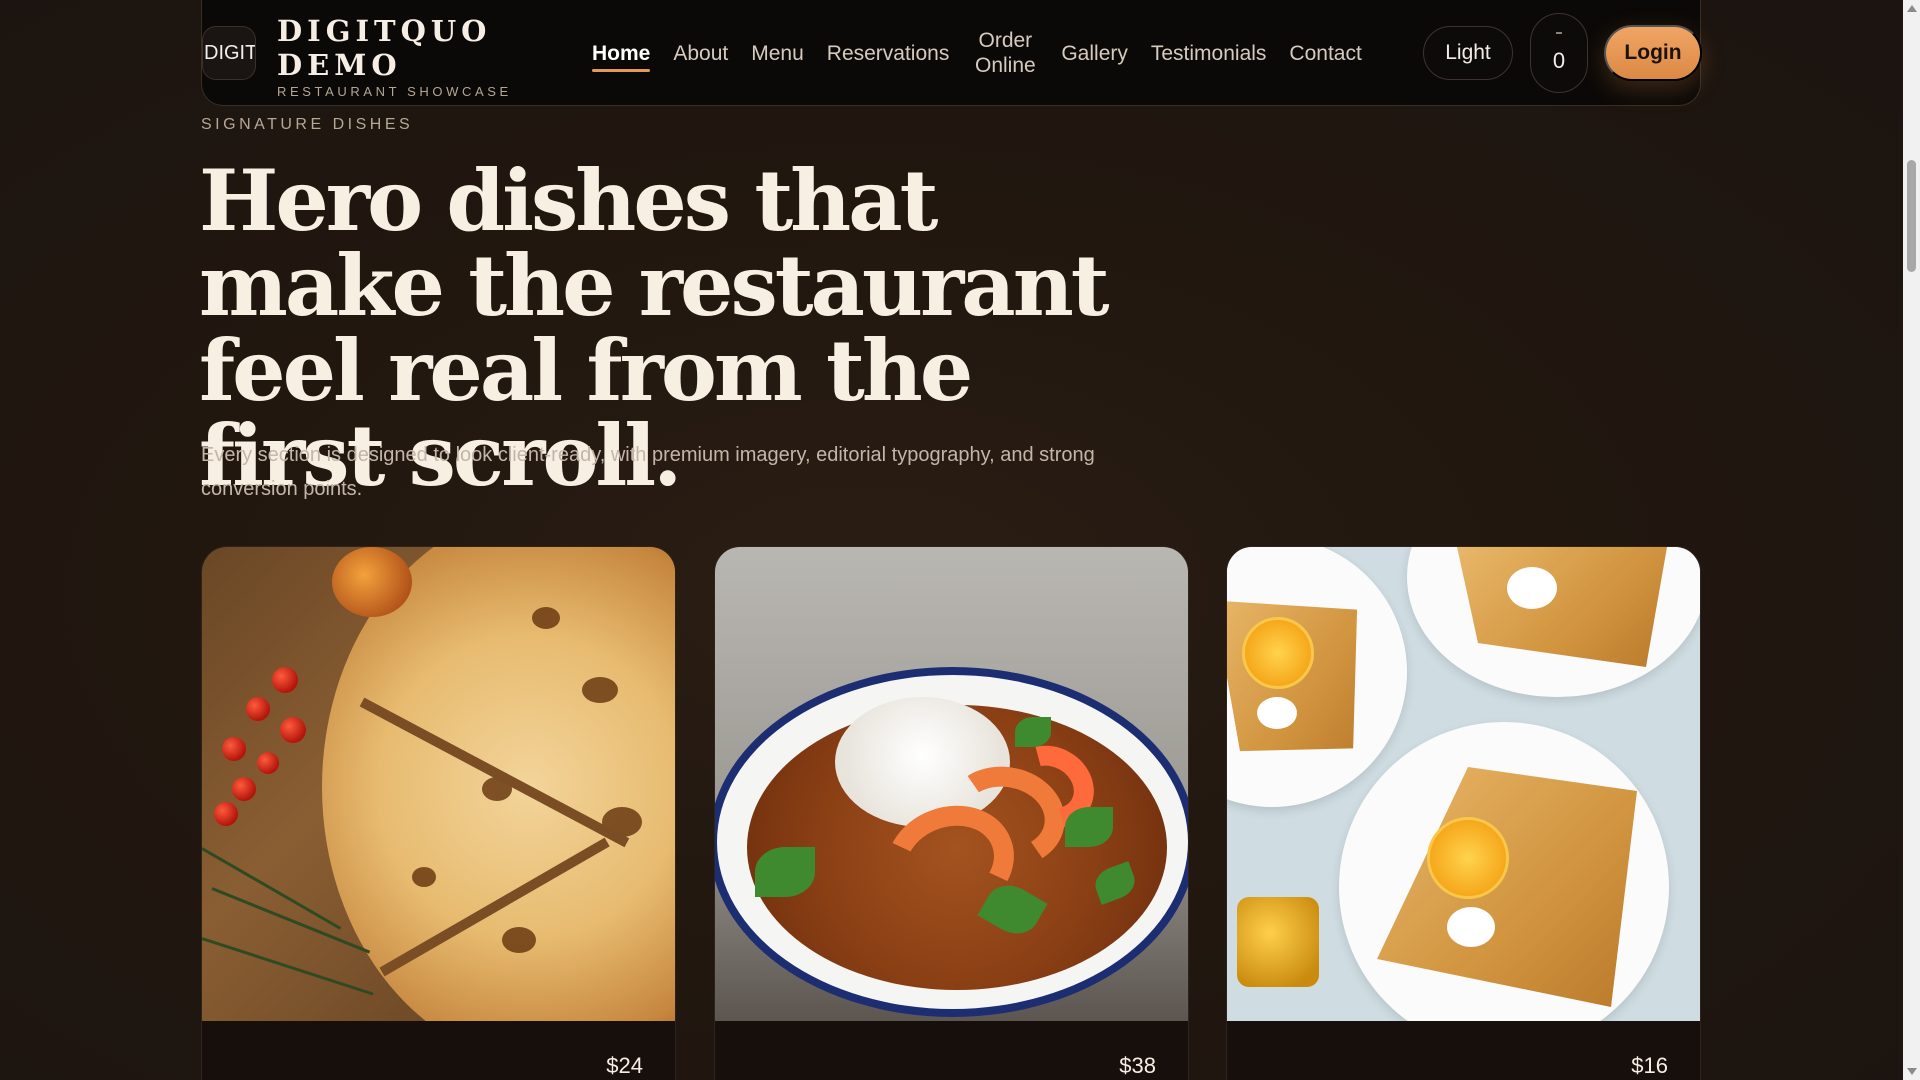 The height and width of the screenshot is (1080, 1920). What do you see at coordinates (1559, 33) in the screenshot?
I see `cart-icon` at bounding box center [1559, 33].